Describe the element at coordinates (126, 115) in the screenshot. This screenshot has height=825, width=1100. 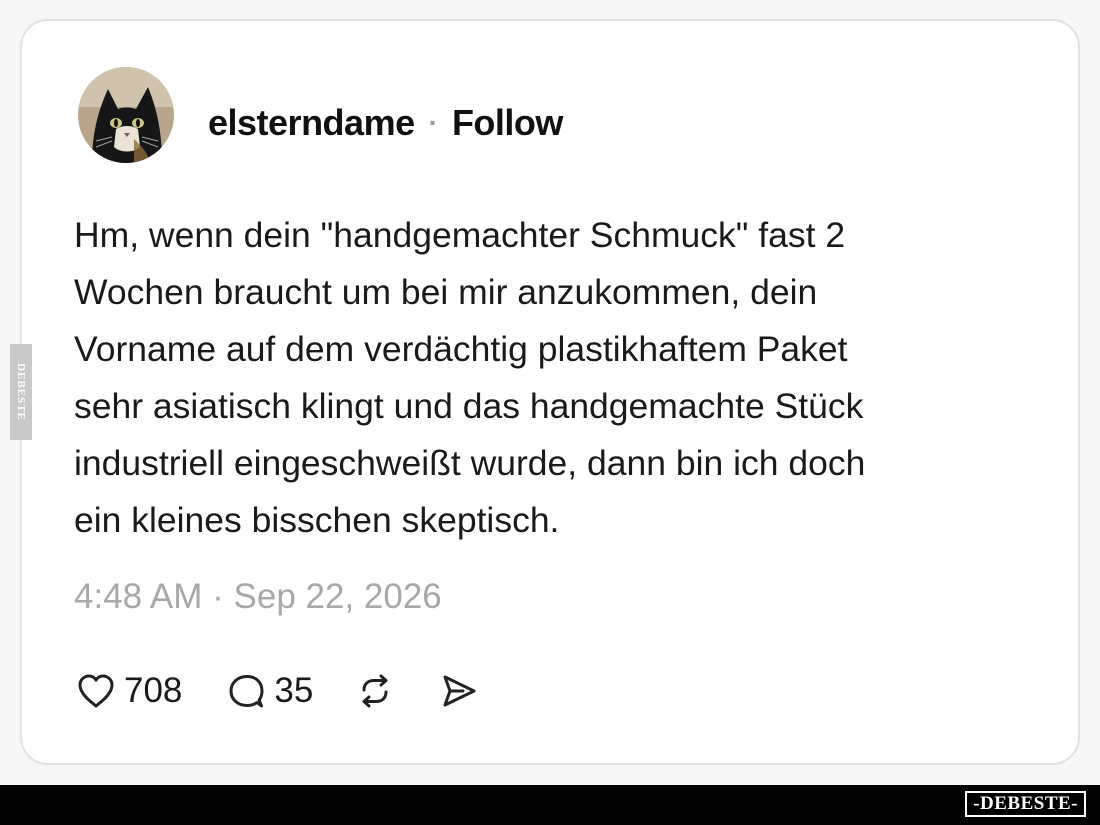
I see `cat-avatar-icon` at that location.